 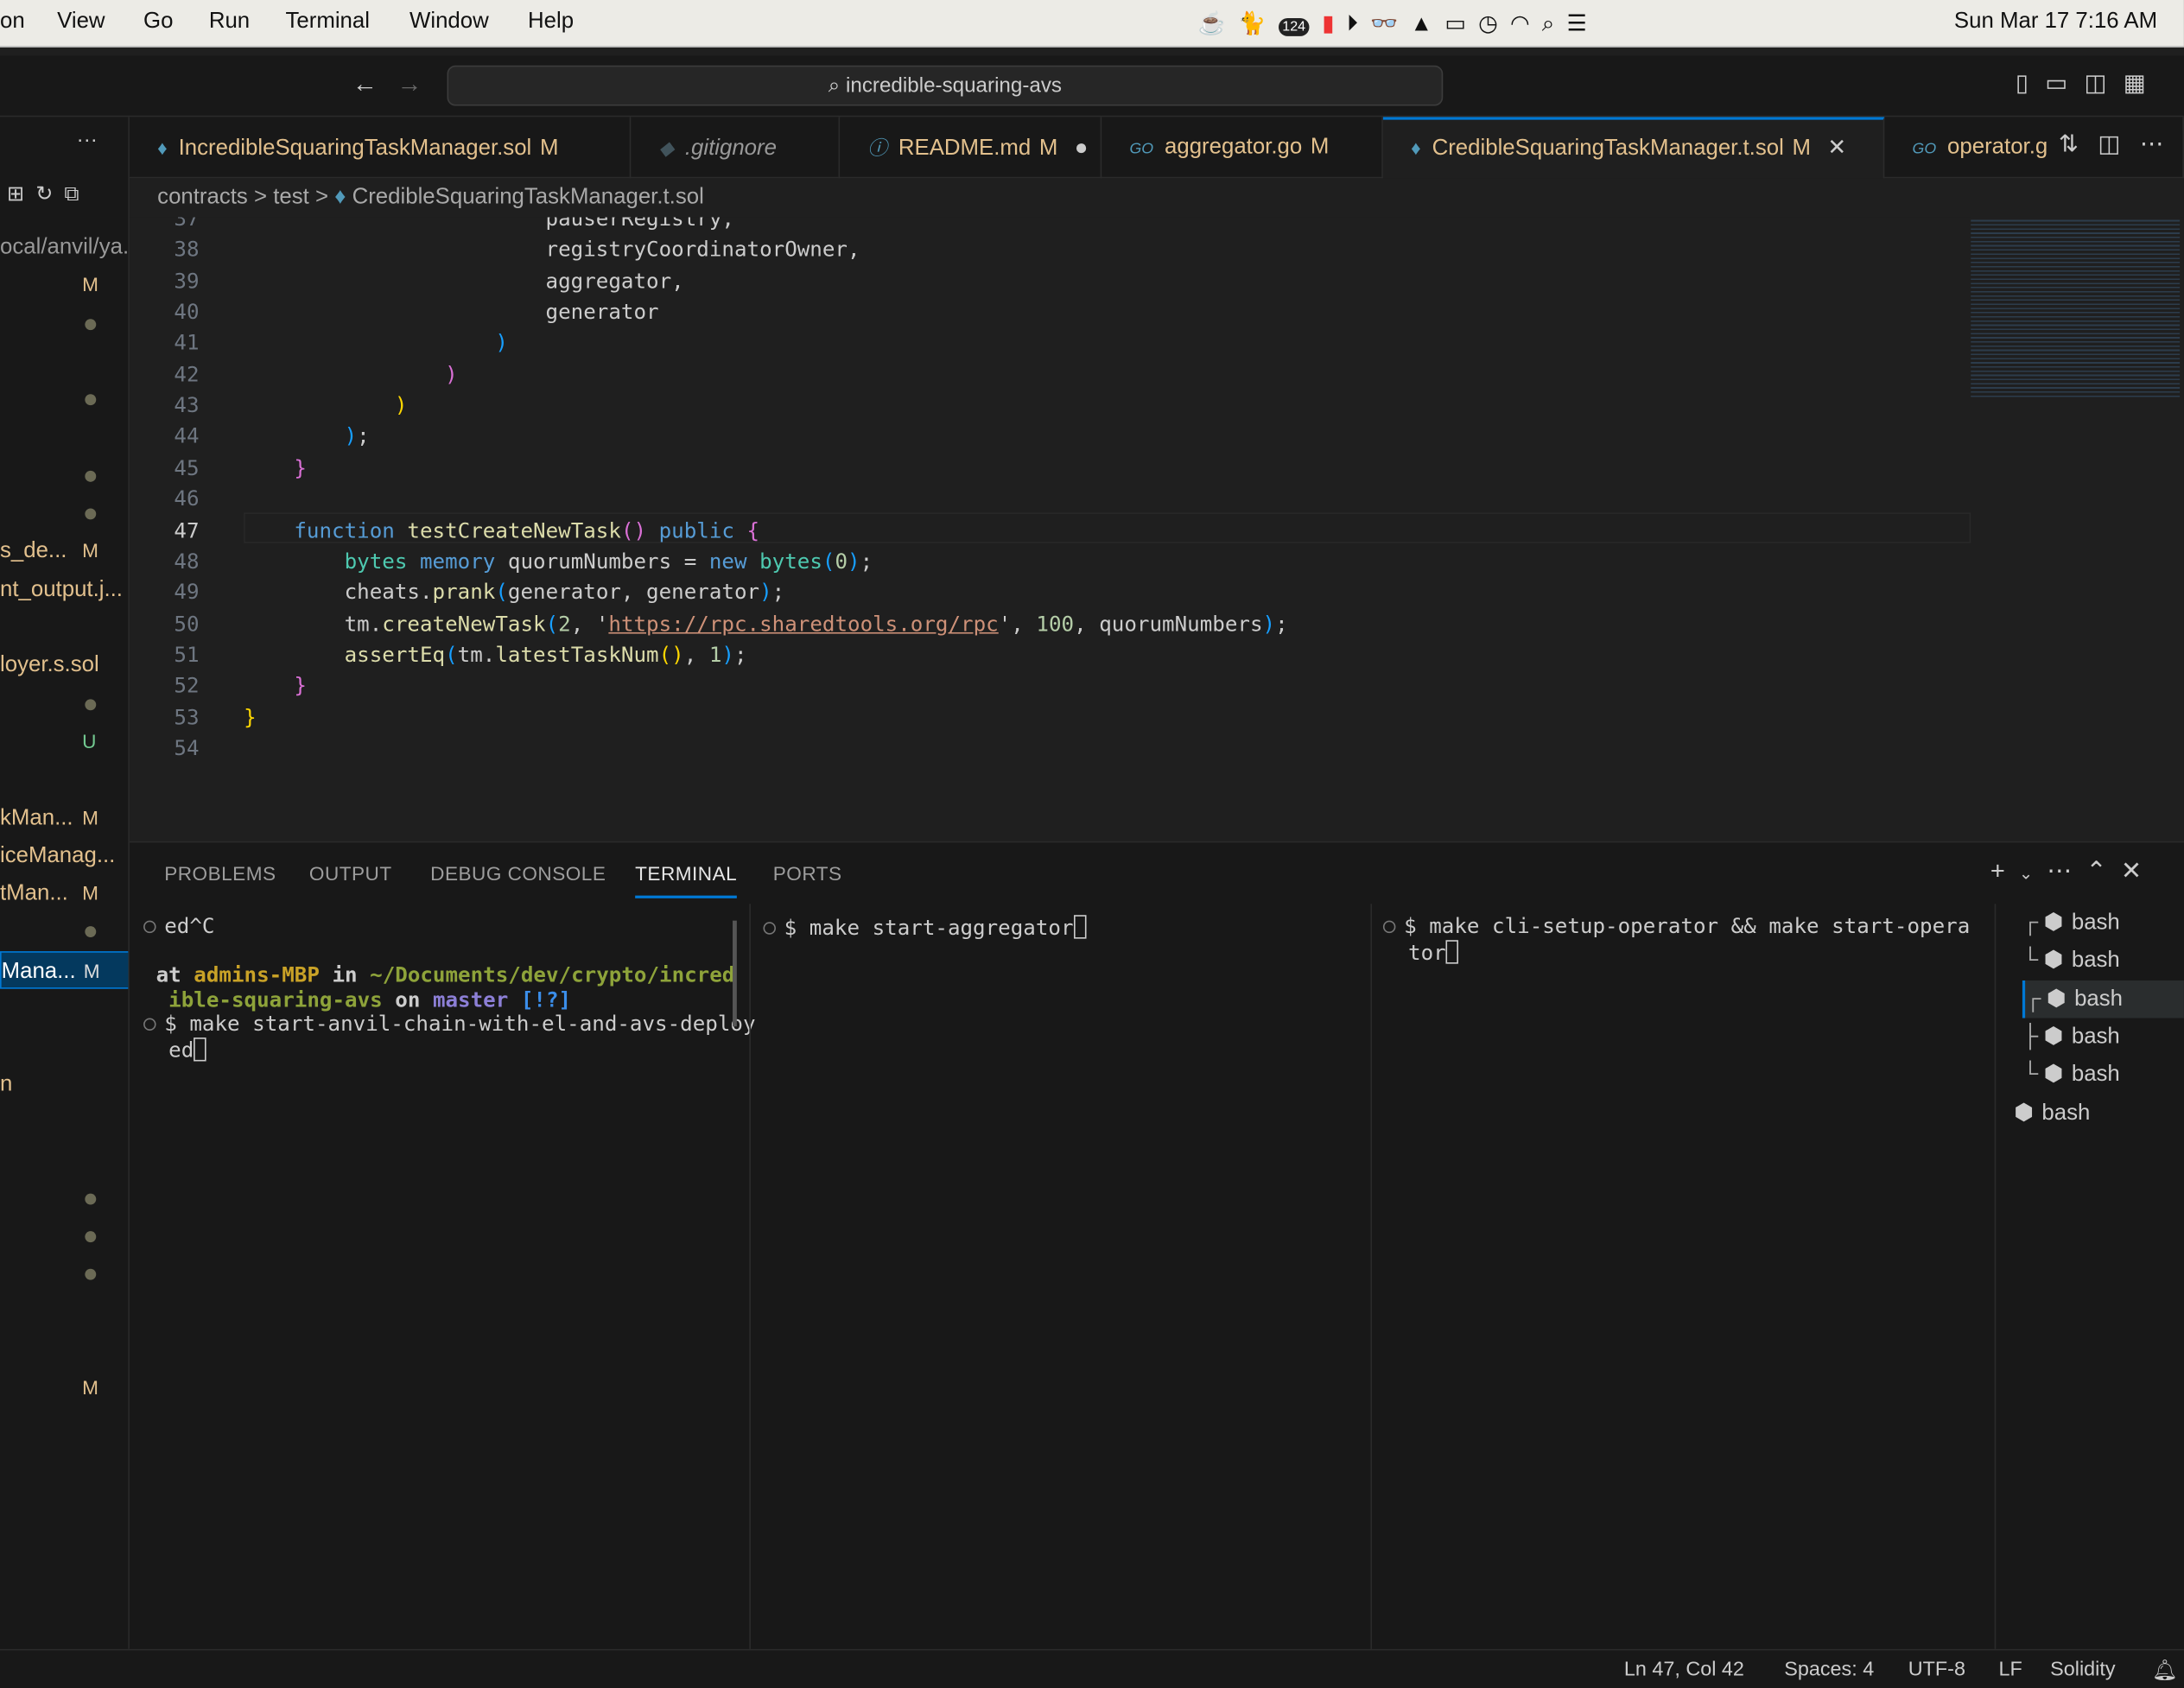 What do you see at coordinates (2066, 871) in the screenshot?
I see `more-icon: ⋯` at bounding box center [2066, 871].